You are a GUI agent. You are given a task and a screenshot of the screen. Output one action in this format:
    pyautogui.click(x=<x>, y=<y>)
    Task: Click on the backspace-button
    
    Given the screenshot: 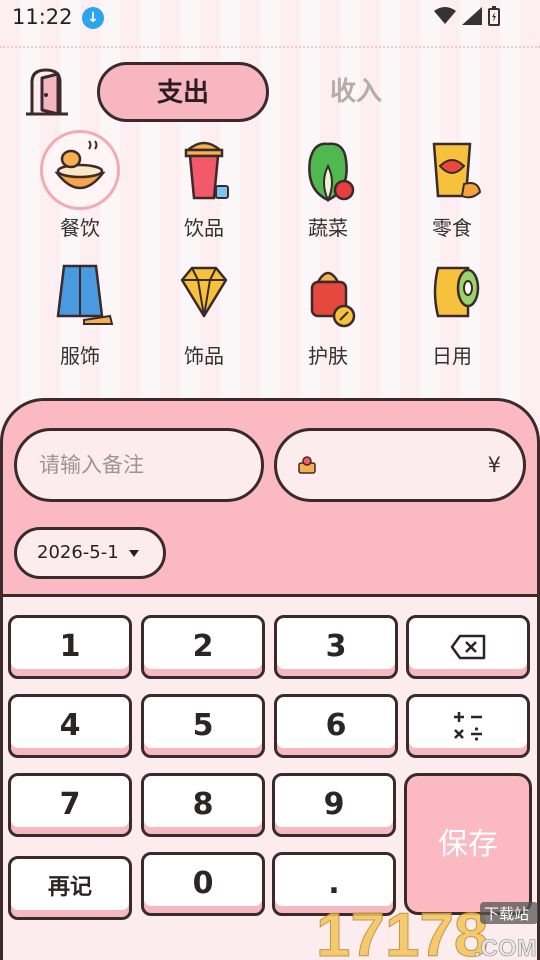 What is the action you would take?
    pyautogui.click(x=468, y=647)
    